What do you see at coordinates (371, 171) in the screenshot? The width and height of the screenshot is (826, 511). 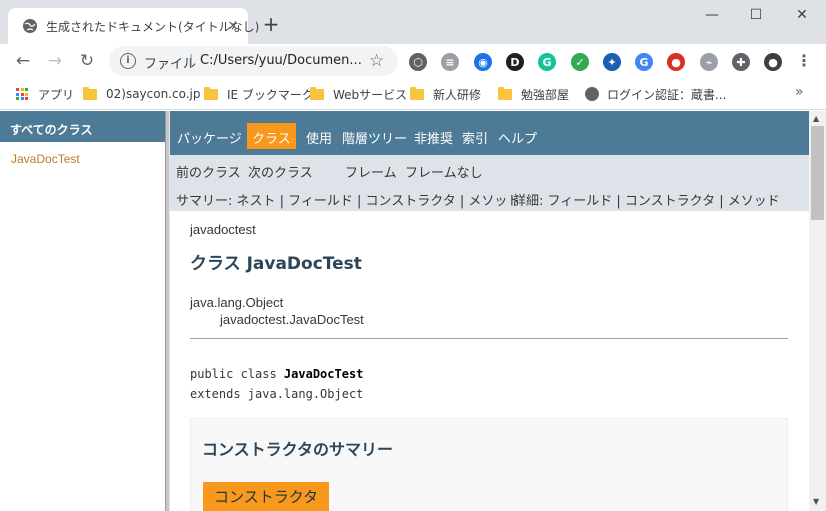 I see `frames-link: フレーム` at bounding box center [371, 171].